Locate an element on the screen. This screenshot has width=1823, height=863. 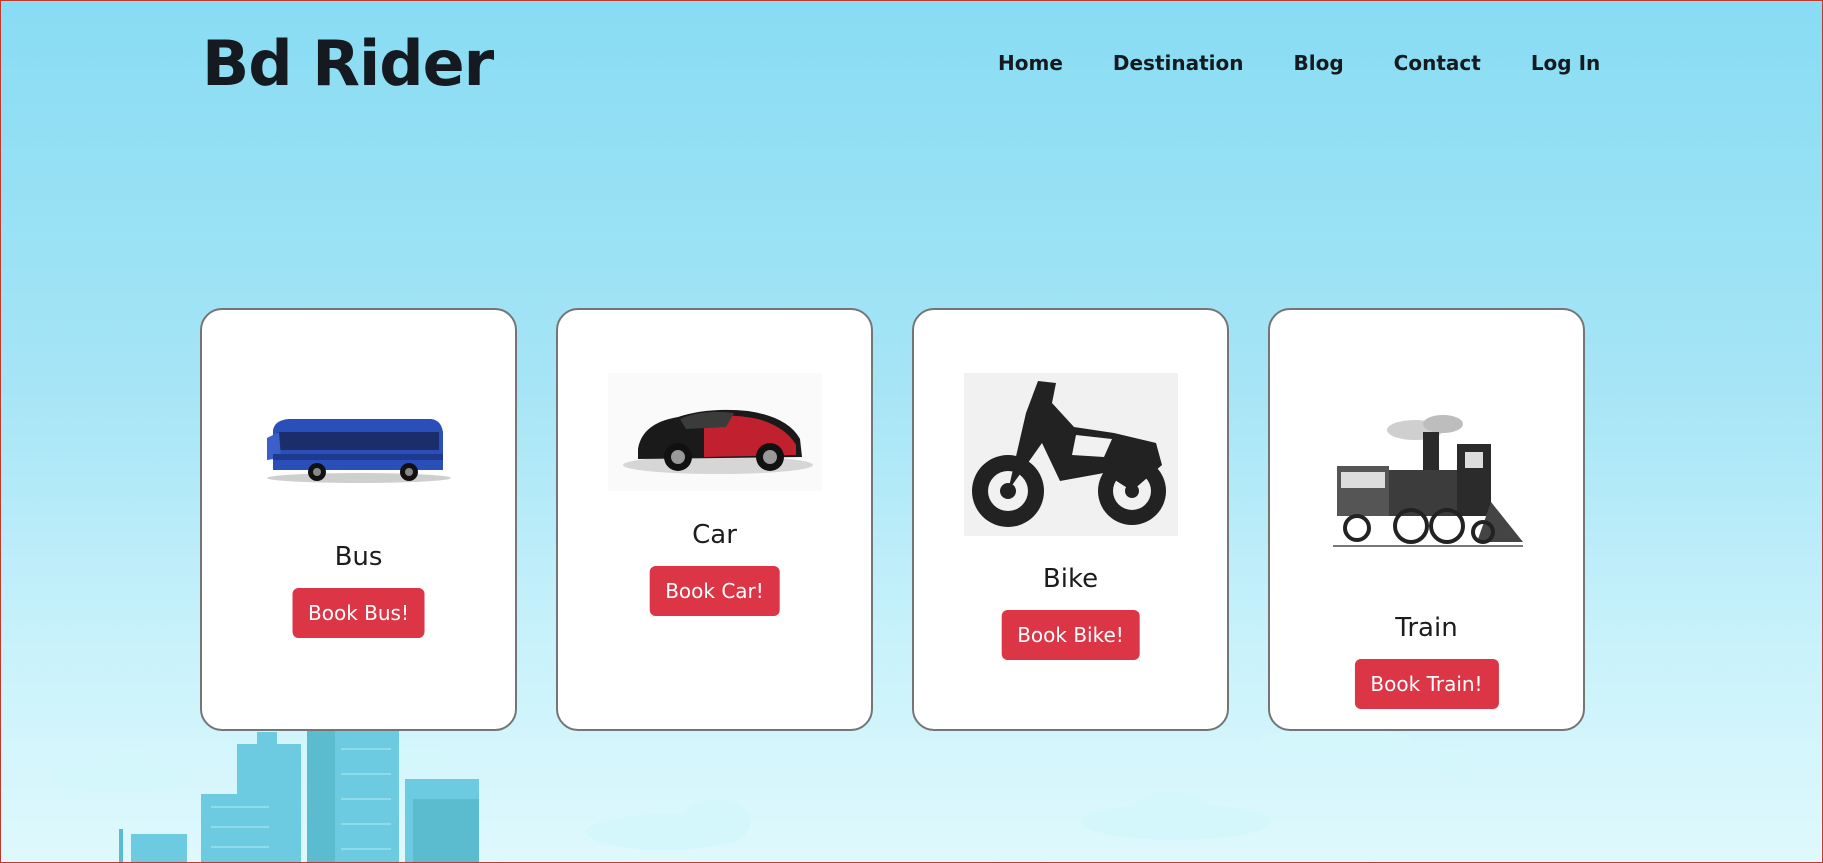
bike-card: Bike Book Bike! is located at coordinates (1070, 519).